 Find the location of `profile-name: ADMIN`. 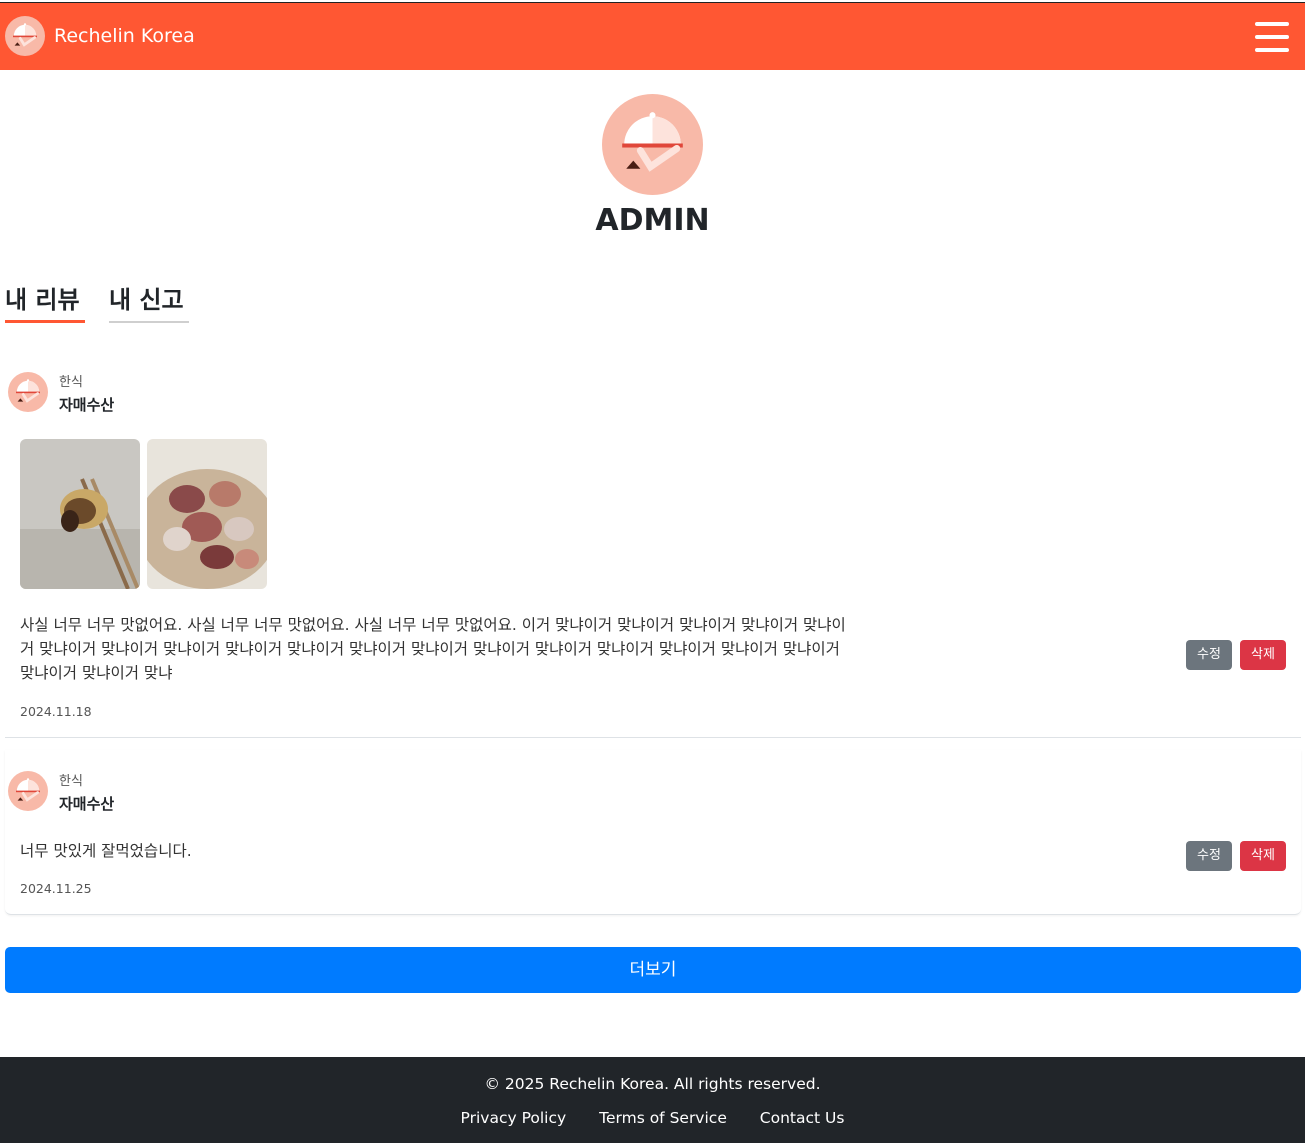

profile-name: ADMIN is located at coordinates (652, 220).